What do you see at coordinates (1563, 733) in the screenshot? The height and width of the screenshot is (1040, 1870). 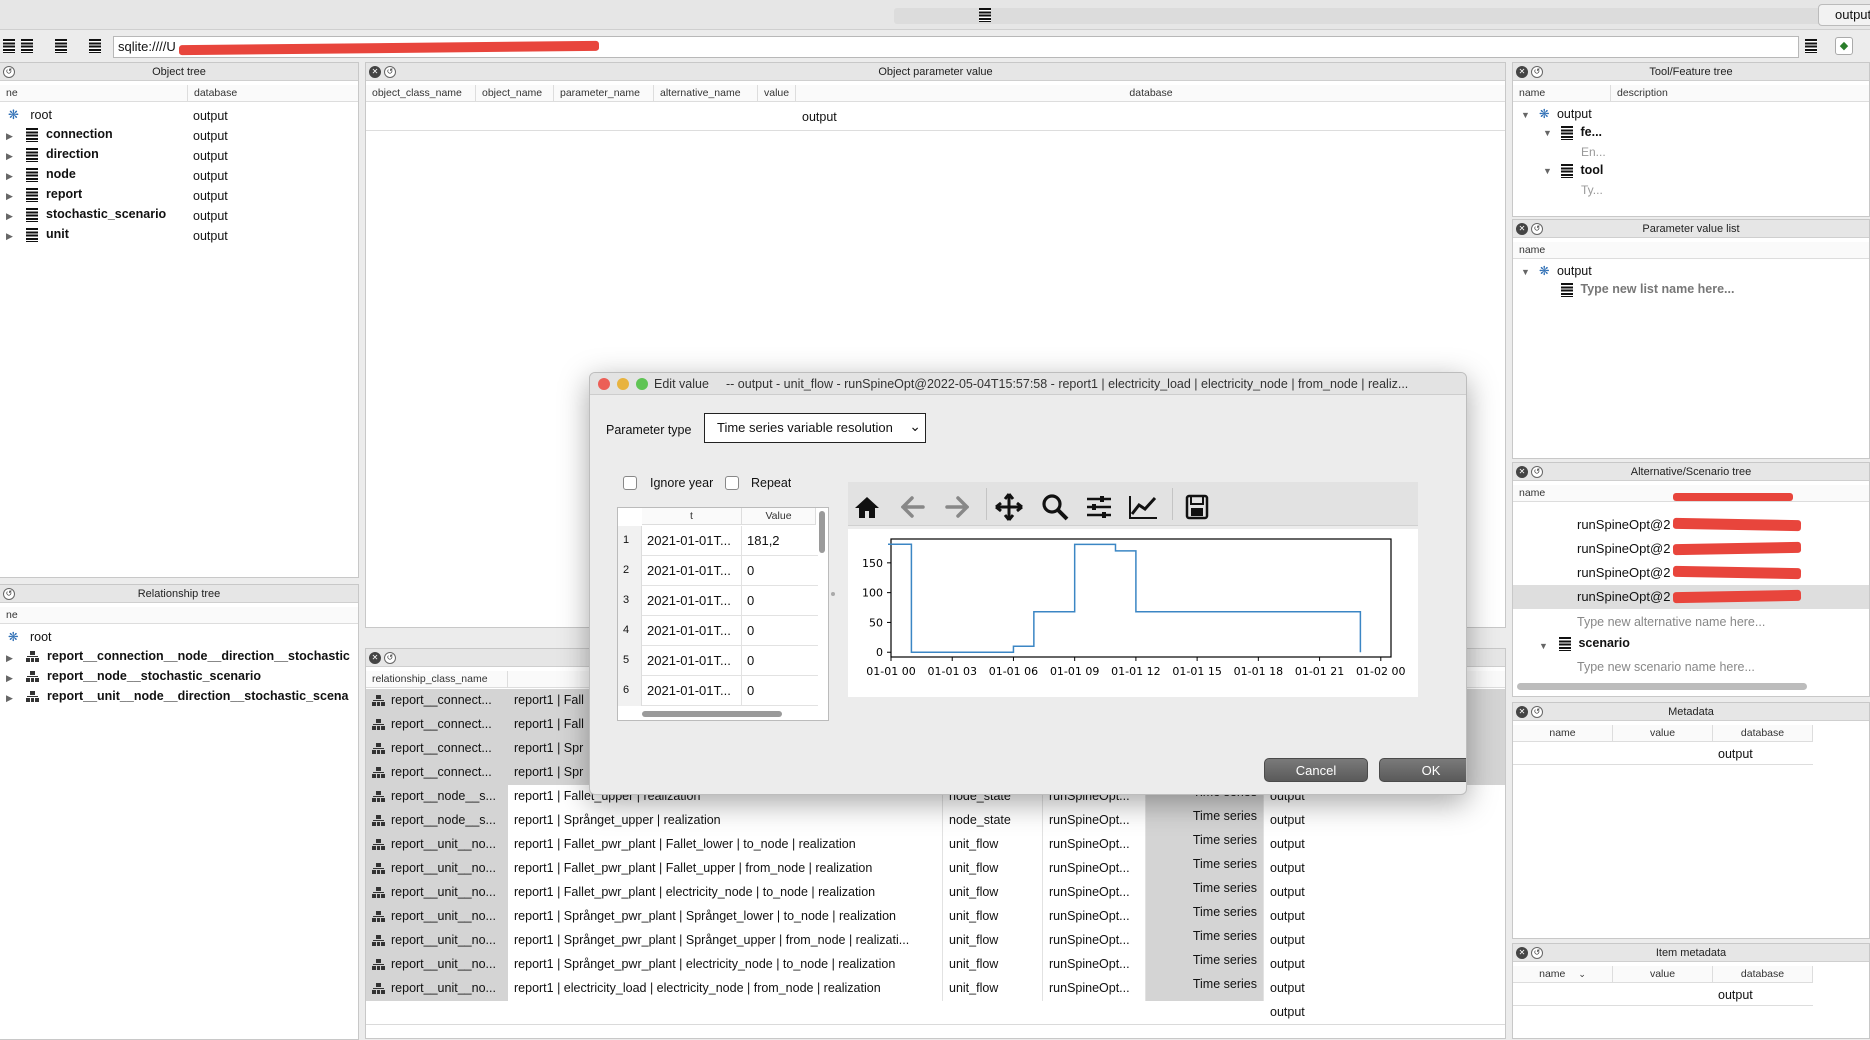 I see `name-header: name` at bounding box center [1563, 733].